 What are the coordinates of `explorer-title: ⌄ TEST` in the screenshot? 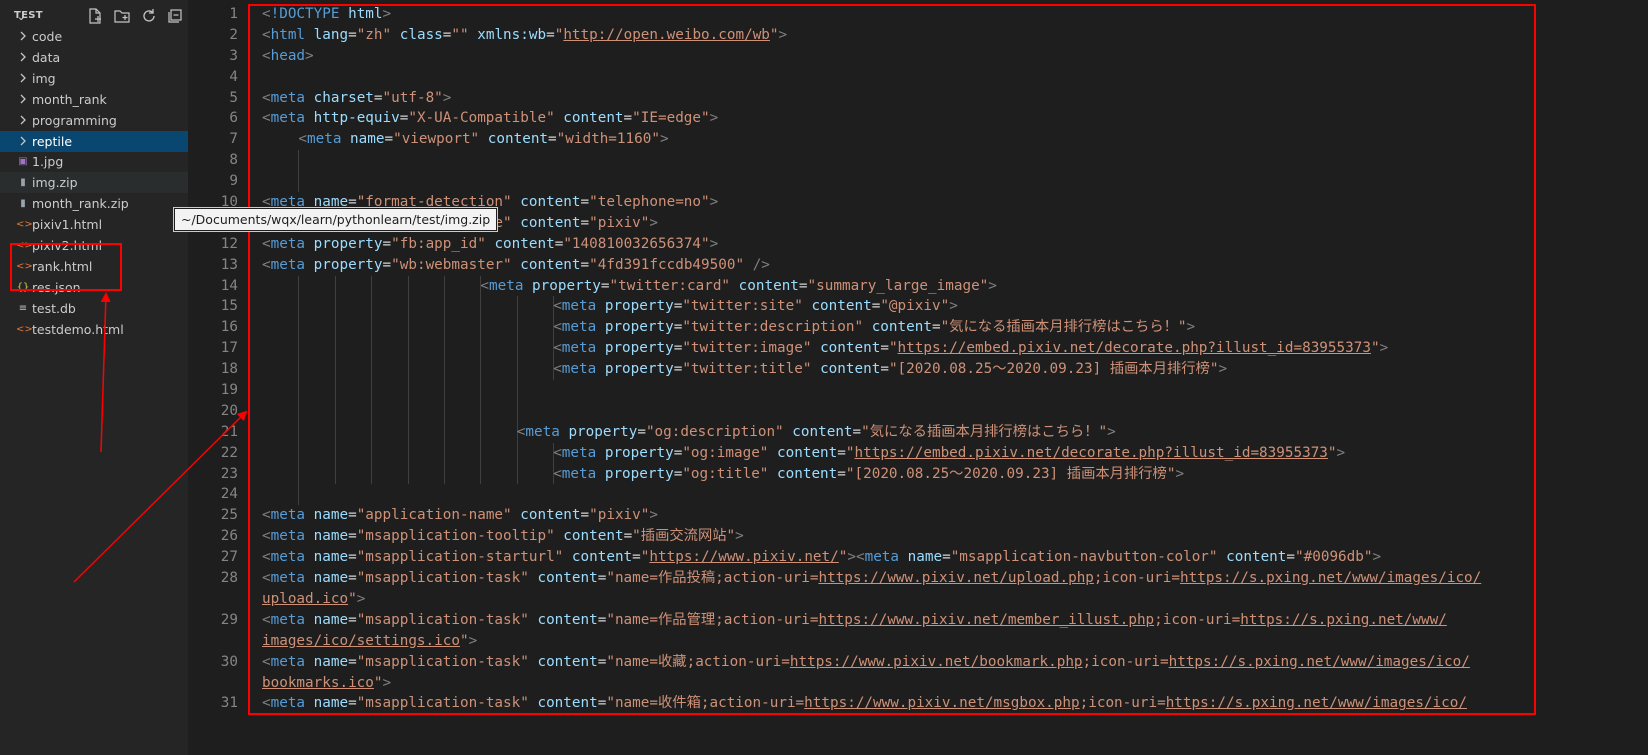 It's located at (24, 16).